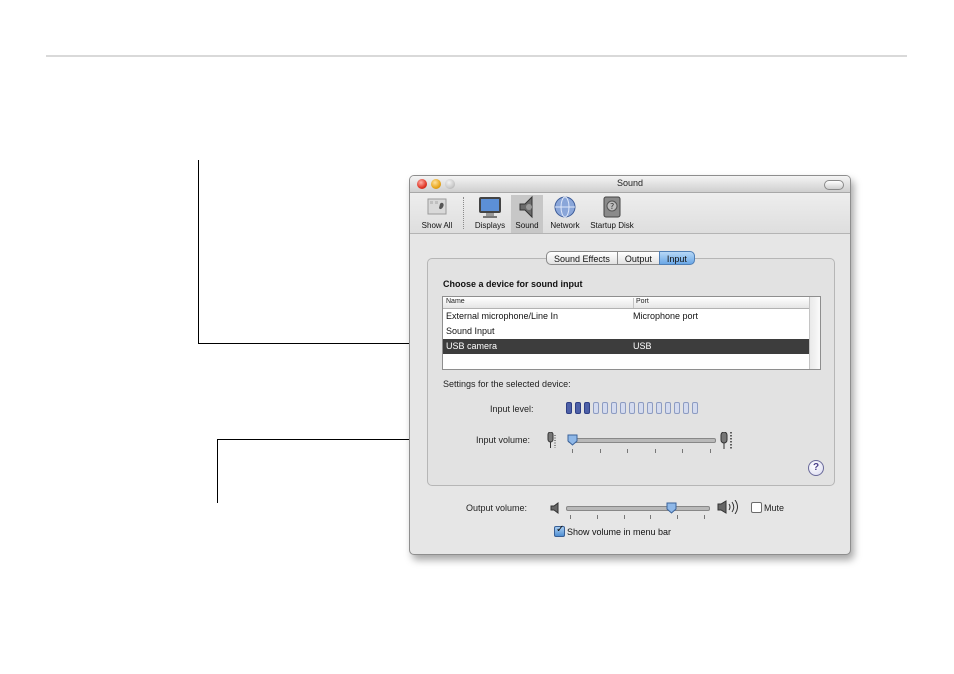 The height and width of the screenshot is (674, 954). Describe the element at coordinates (671, 507) in the screenshot. I see `output-volume-slider-thumb` at that location.